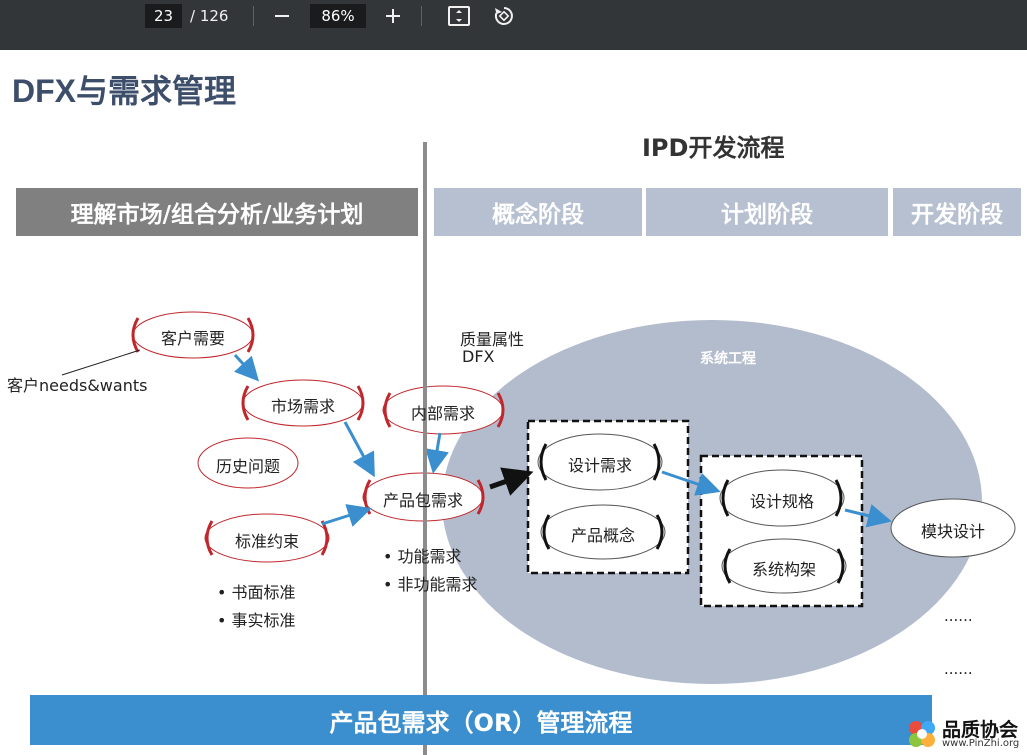 Image resolution: width=1027 pixels, height=755 pixels. I want to click on minus-icon, so click(282, 16).